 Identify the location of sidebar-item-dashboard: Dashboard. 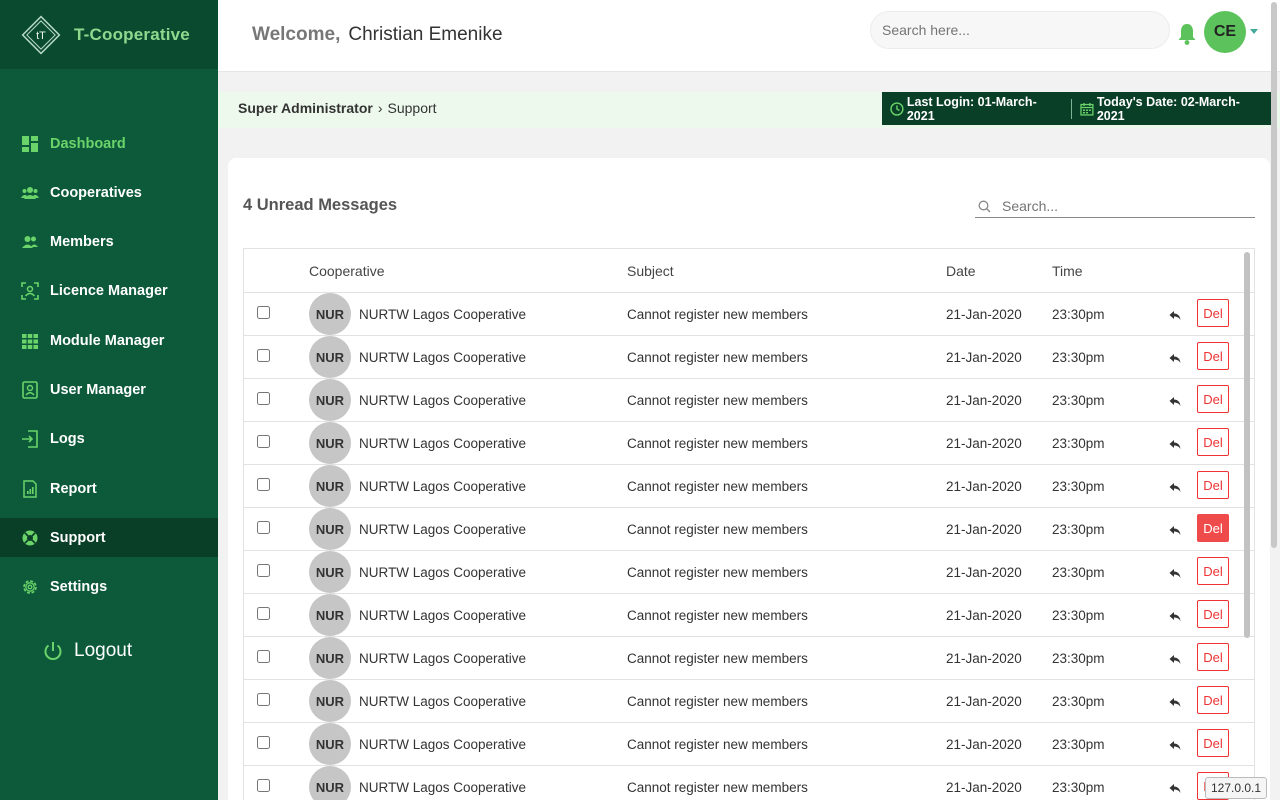
(109, 143).